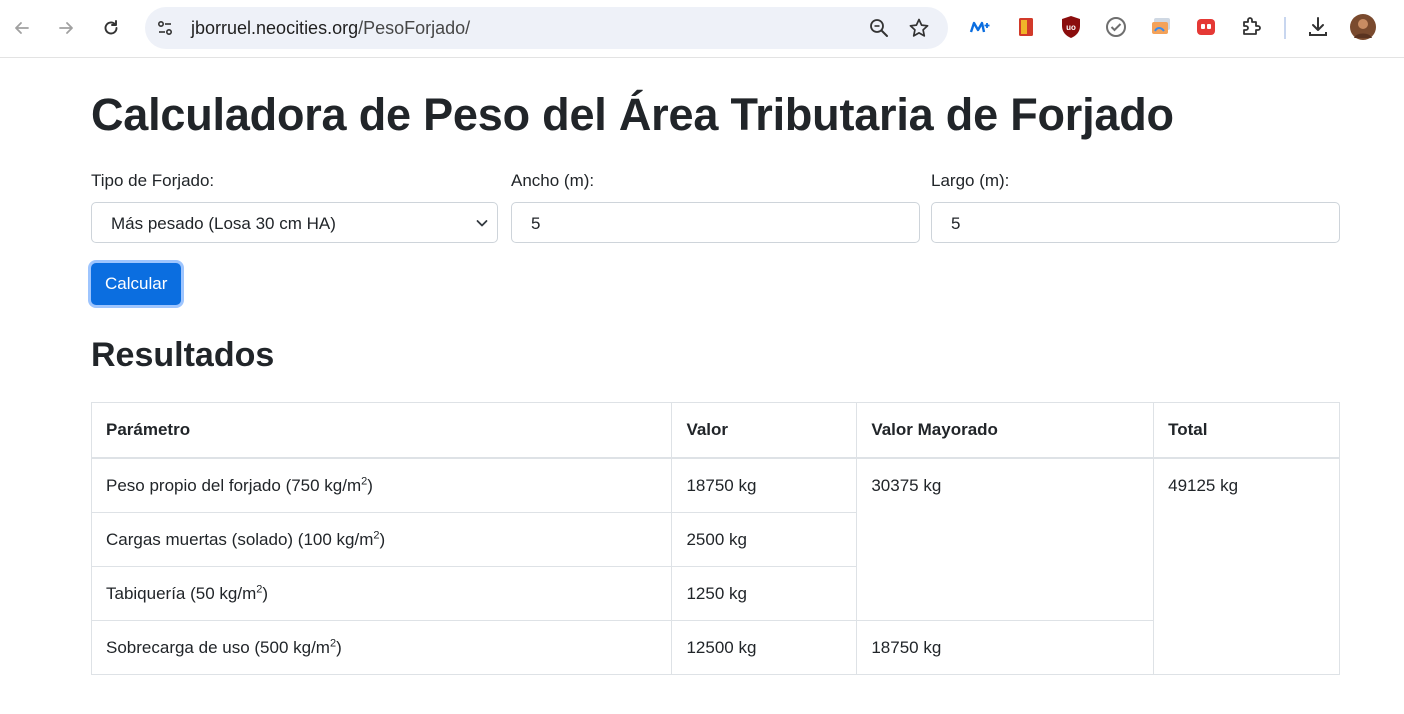 The width and height of the screenshot is (1404, 714). I want to click on cards-extension-icon, so click(1161, 27).